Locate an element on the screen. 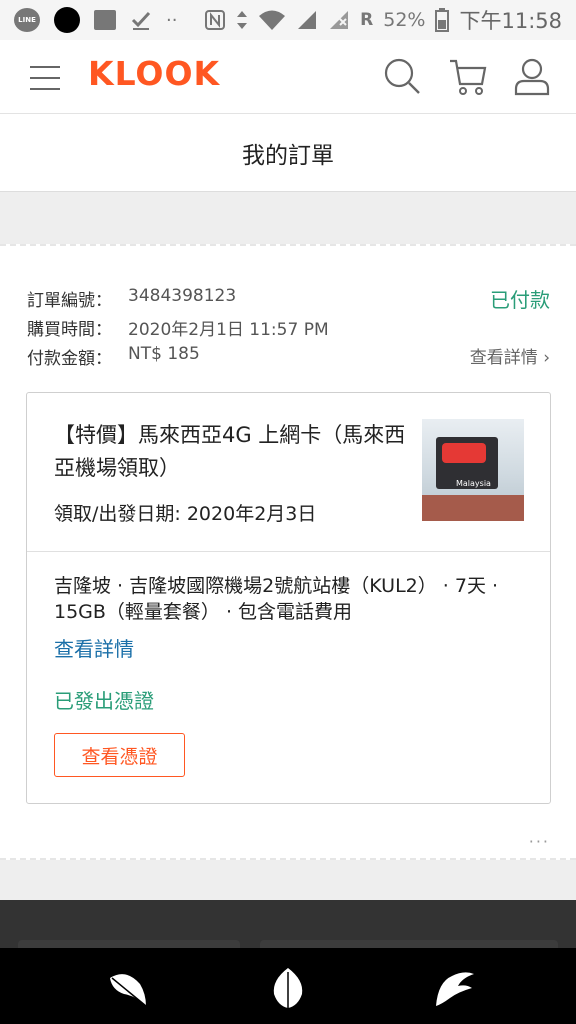 The image size is (576, 1024). system-navigation-bar is located at coordinates (288, 986).